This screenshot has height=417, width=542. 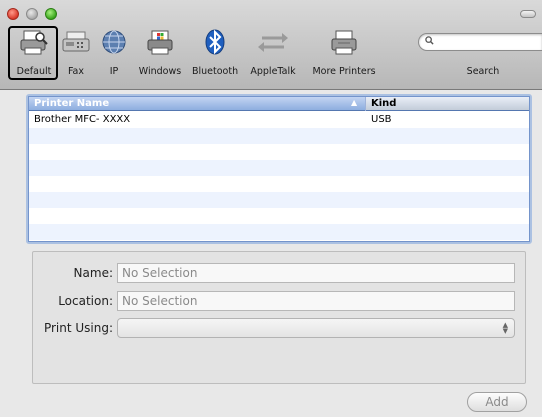 I want to click on name-row: Name: No Selection, so click(x=279, y=273).